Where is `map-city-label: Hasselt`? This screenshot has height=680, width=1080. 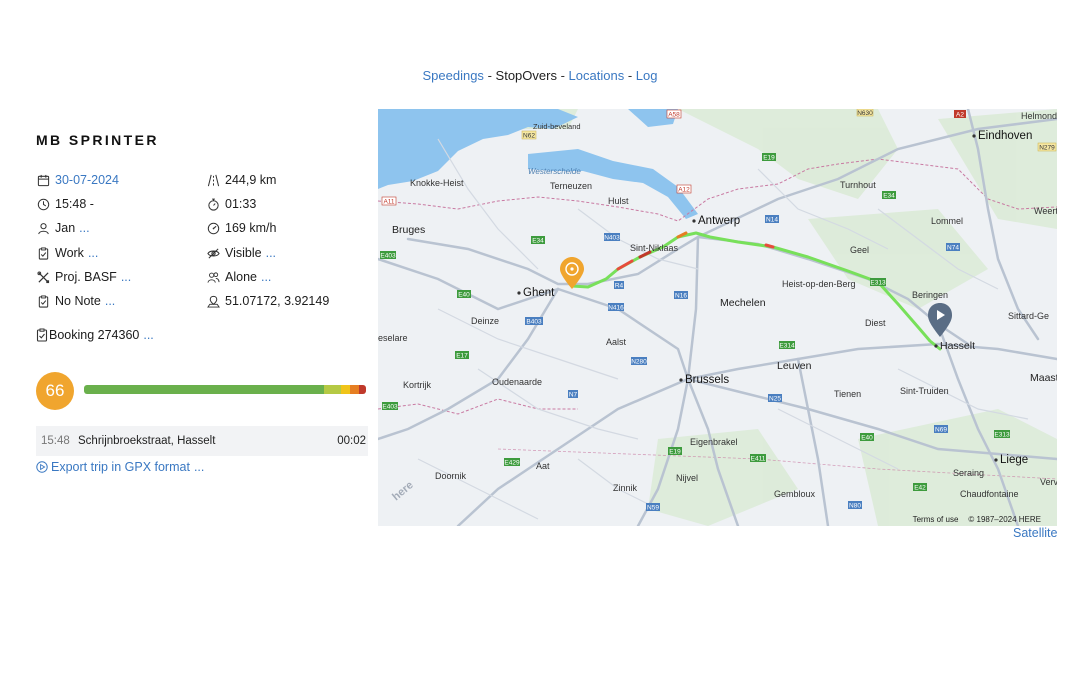 map-city-label: Hasselt is located at coordinates (957, 346).